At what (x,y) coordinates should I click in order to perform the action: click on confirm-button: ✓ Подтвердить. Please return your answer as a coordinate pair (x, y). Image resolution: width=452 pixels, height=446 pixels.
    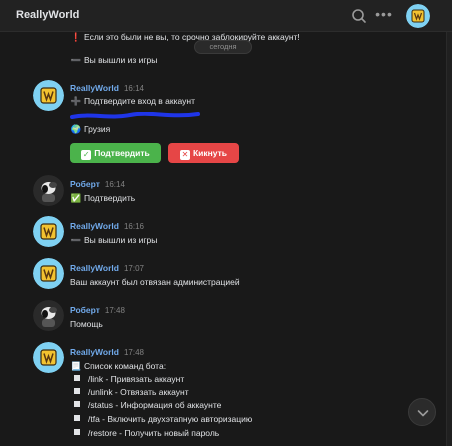
    Looking at the image, I should click on (115, 153).